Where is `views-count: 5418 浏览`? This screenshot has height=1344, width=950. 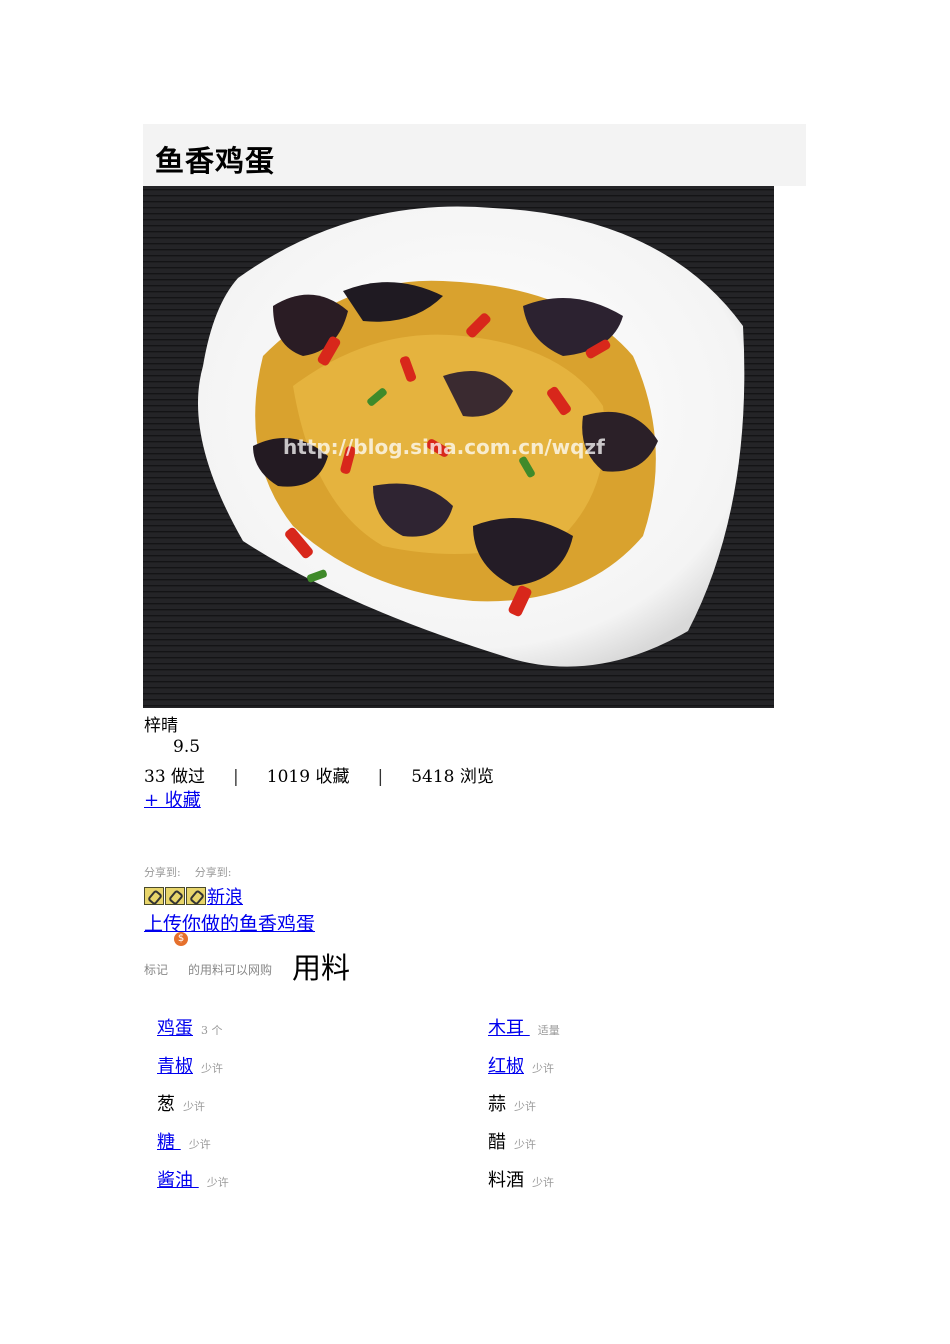
views-count: 5418 浏览 is located at coordinates (452, 777).